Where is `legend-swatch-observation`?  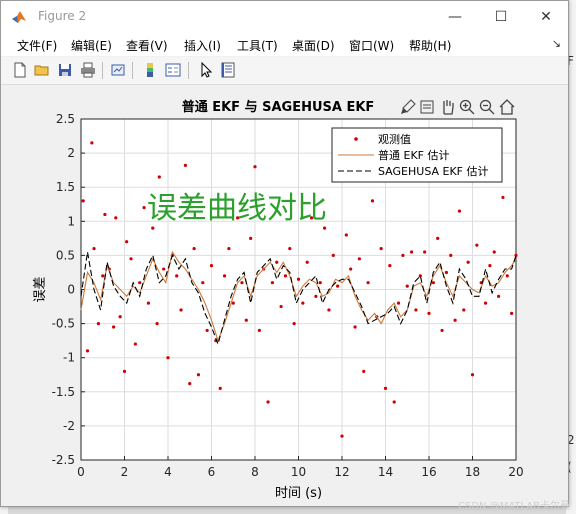
legend-swatch-observation is located at coordinates (356, 139).